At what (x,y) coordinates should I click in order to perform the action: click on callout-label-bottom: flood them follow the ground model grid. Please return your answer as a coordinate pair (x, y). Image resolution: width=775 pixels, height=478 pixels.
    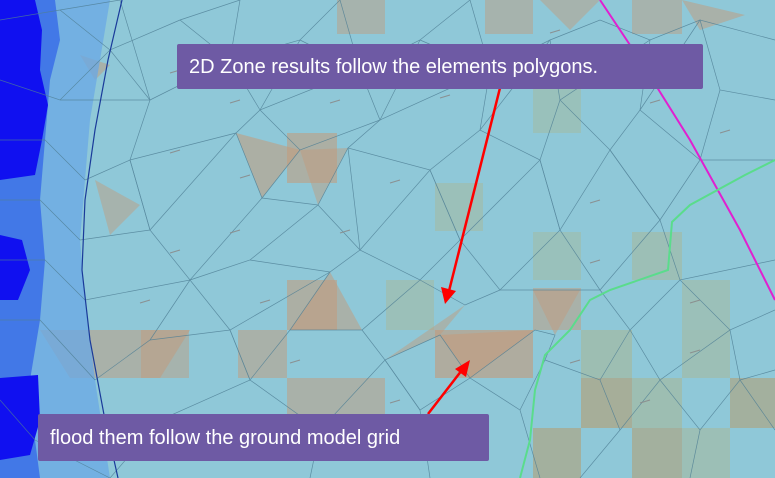
    Looking at the image, I should click on (263, 437).